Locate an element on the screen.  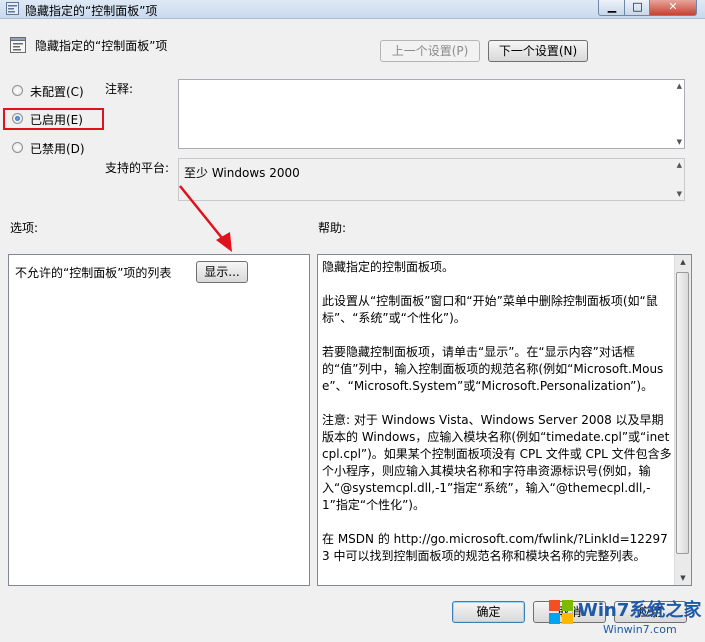
policy-name: 隐藏指定的“控制面板”项 is located at coordinates (101, 46).